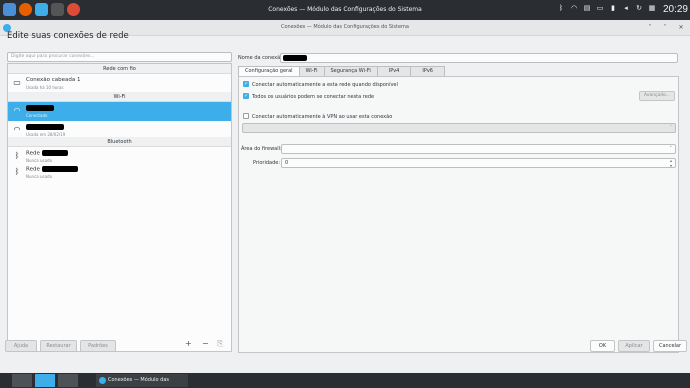 This screenshot has width=690, height=388. Describe the element at coordinates (246, 84) in the screenshot. I see `auto-connect-checkbox: ✓` at that location.